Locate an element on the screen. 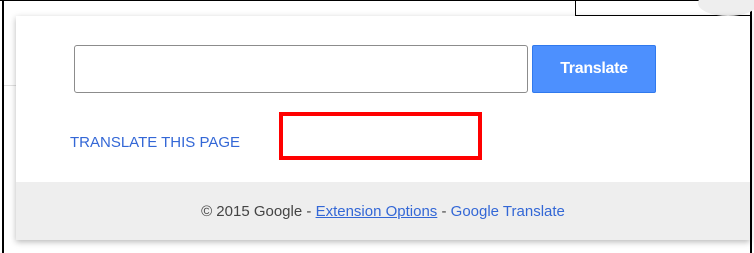 Image resolution: width=754 pixels, height=253 pixels. page-frame-left is located at coordinates (3, 126).